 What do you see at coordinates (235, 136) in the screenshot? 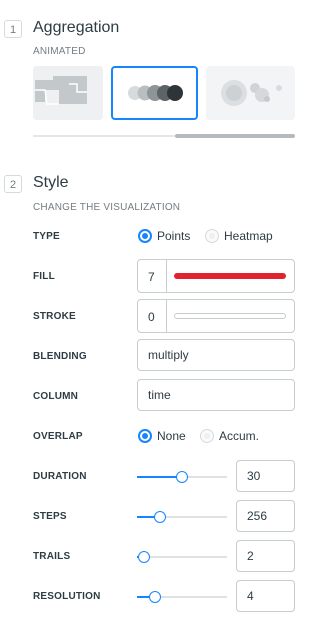
I see `aggregation-scrollbar-thumb` at bounding box center [235, 136].